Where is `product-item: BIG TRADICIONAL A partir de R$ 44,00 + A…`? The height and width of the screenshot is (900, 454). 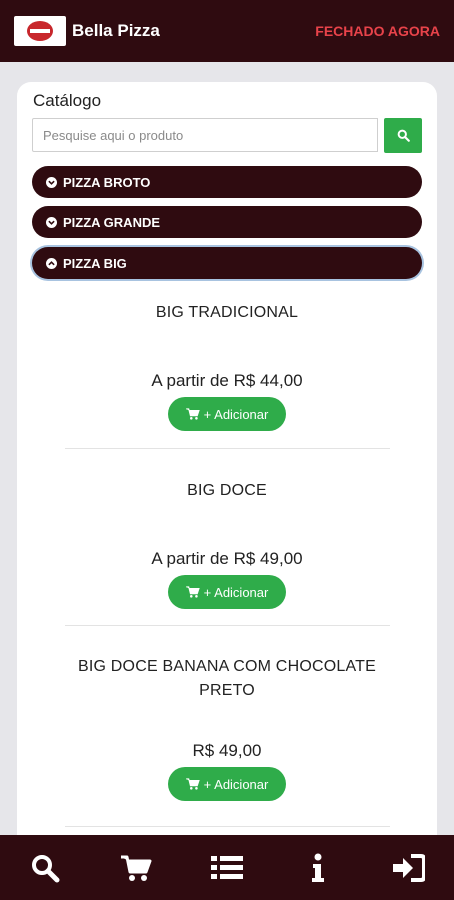
product-item: BIG TRADICIONAL A partir de R$ 44,00 + A… is located at coordinates (227, 366).